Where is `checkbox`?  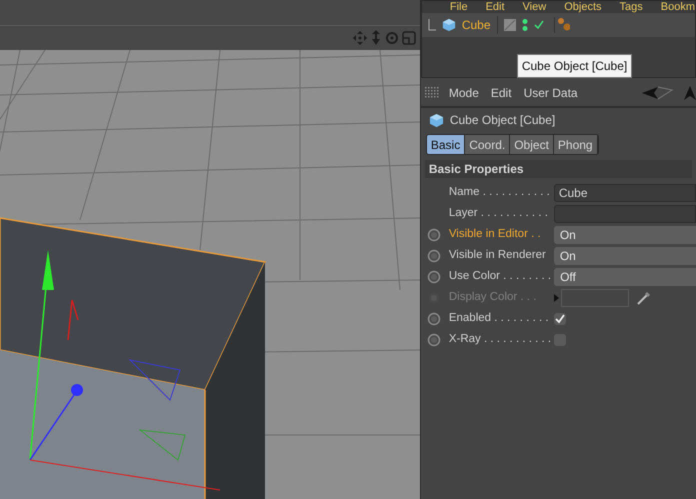
checkbox is located at coordinates (560, 319).